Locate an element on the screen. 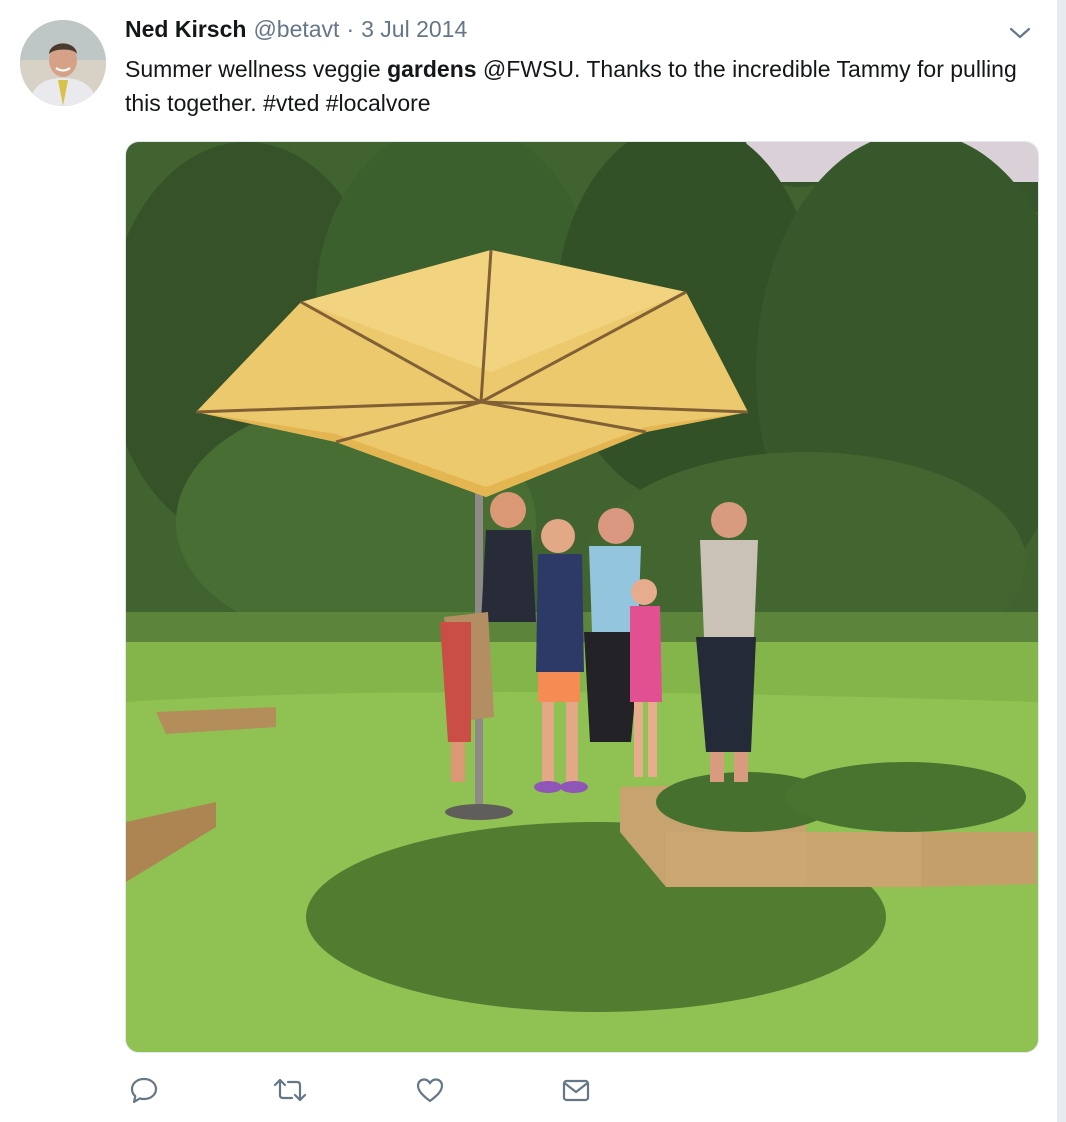  tweet-date: 3 Jul 2014 is located at coordinates (414, 29).